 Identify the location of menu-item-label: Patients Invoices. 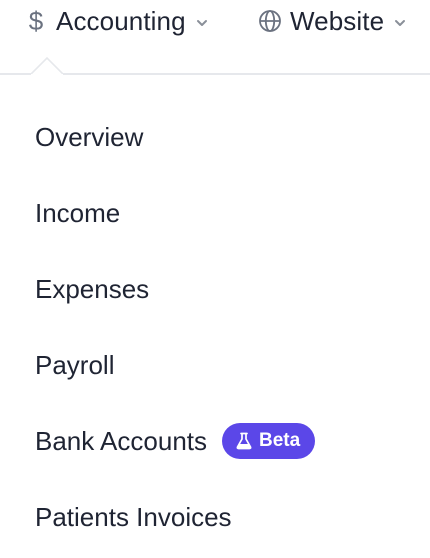
(133, 516).